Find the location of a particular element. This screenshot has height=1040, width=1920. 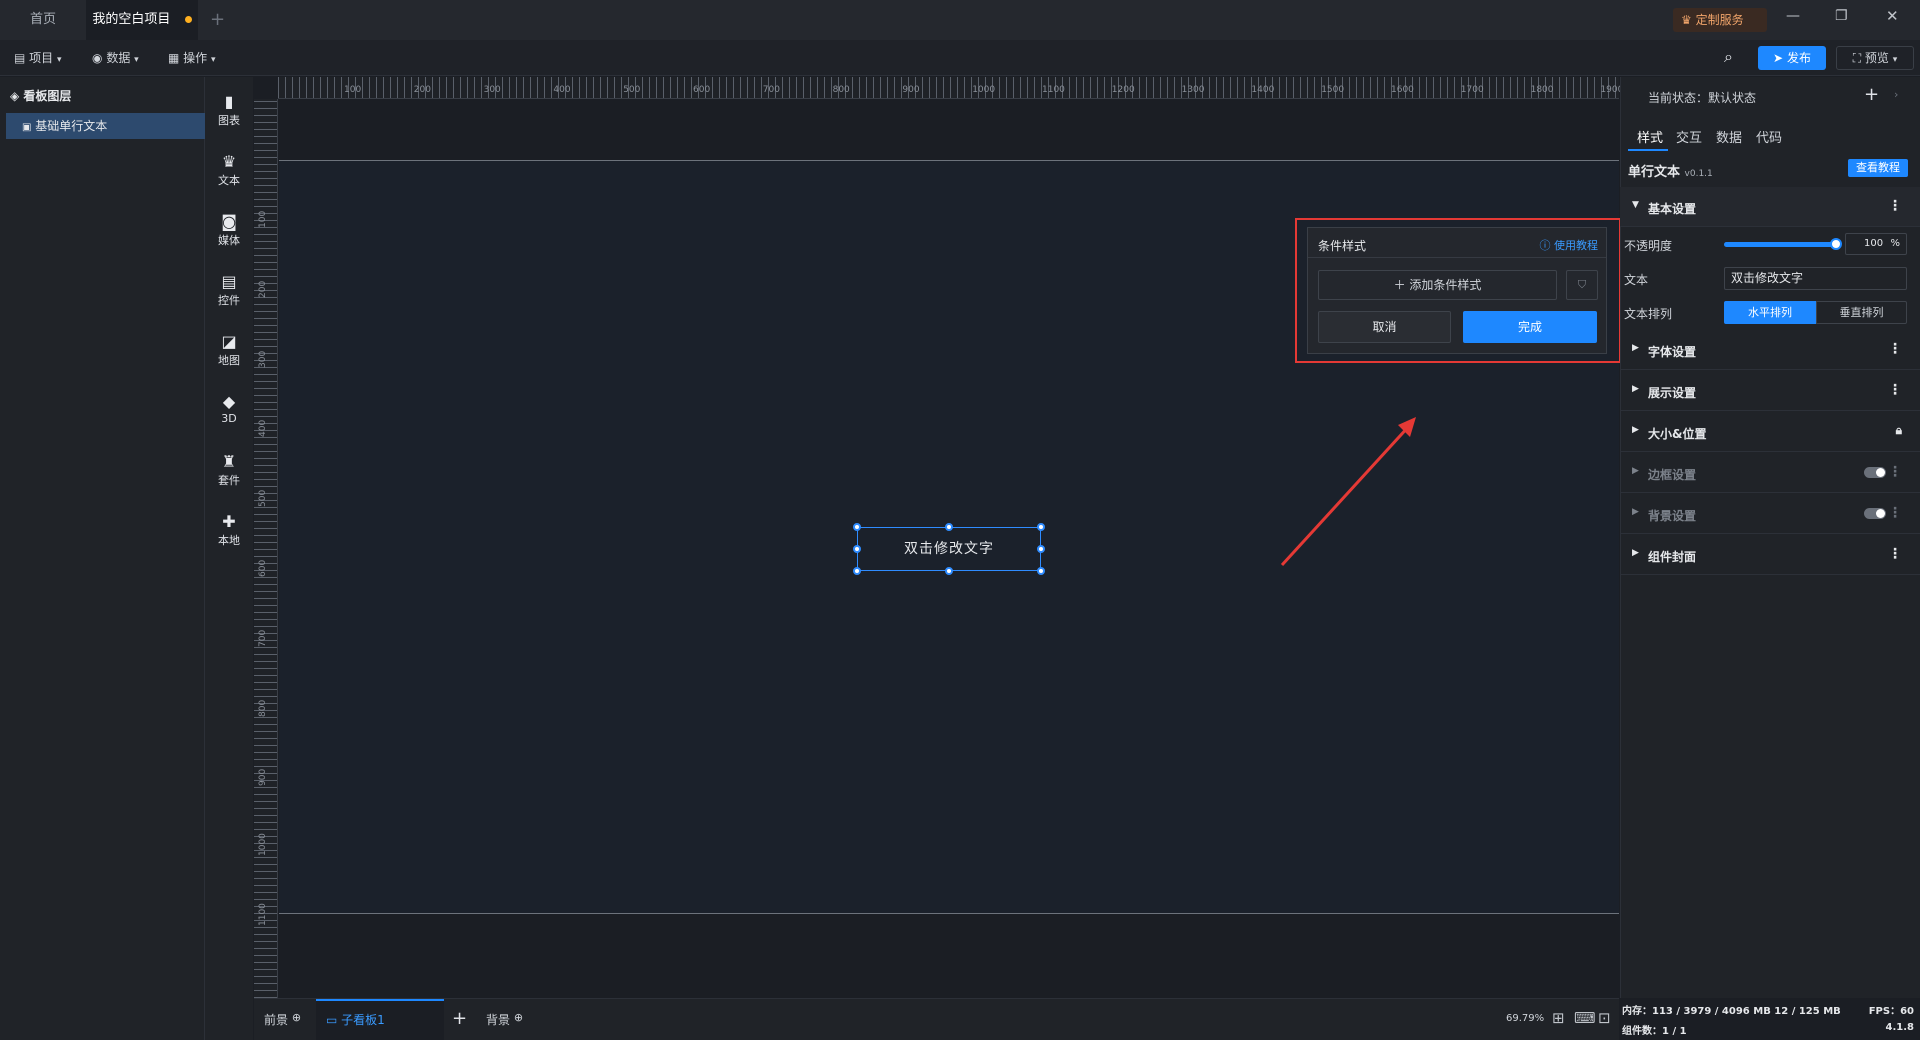

project-menu: ▤ 项目 ▾ is located at coordinates (38, 58).